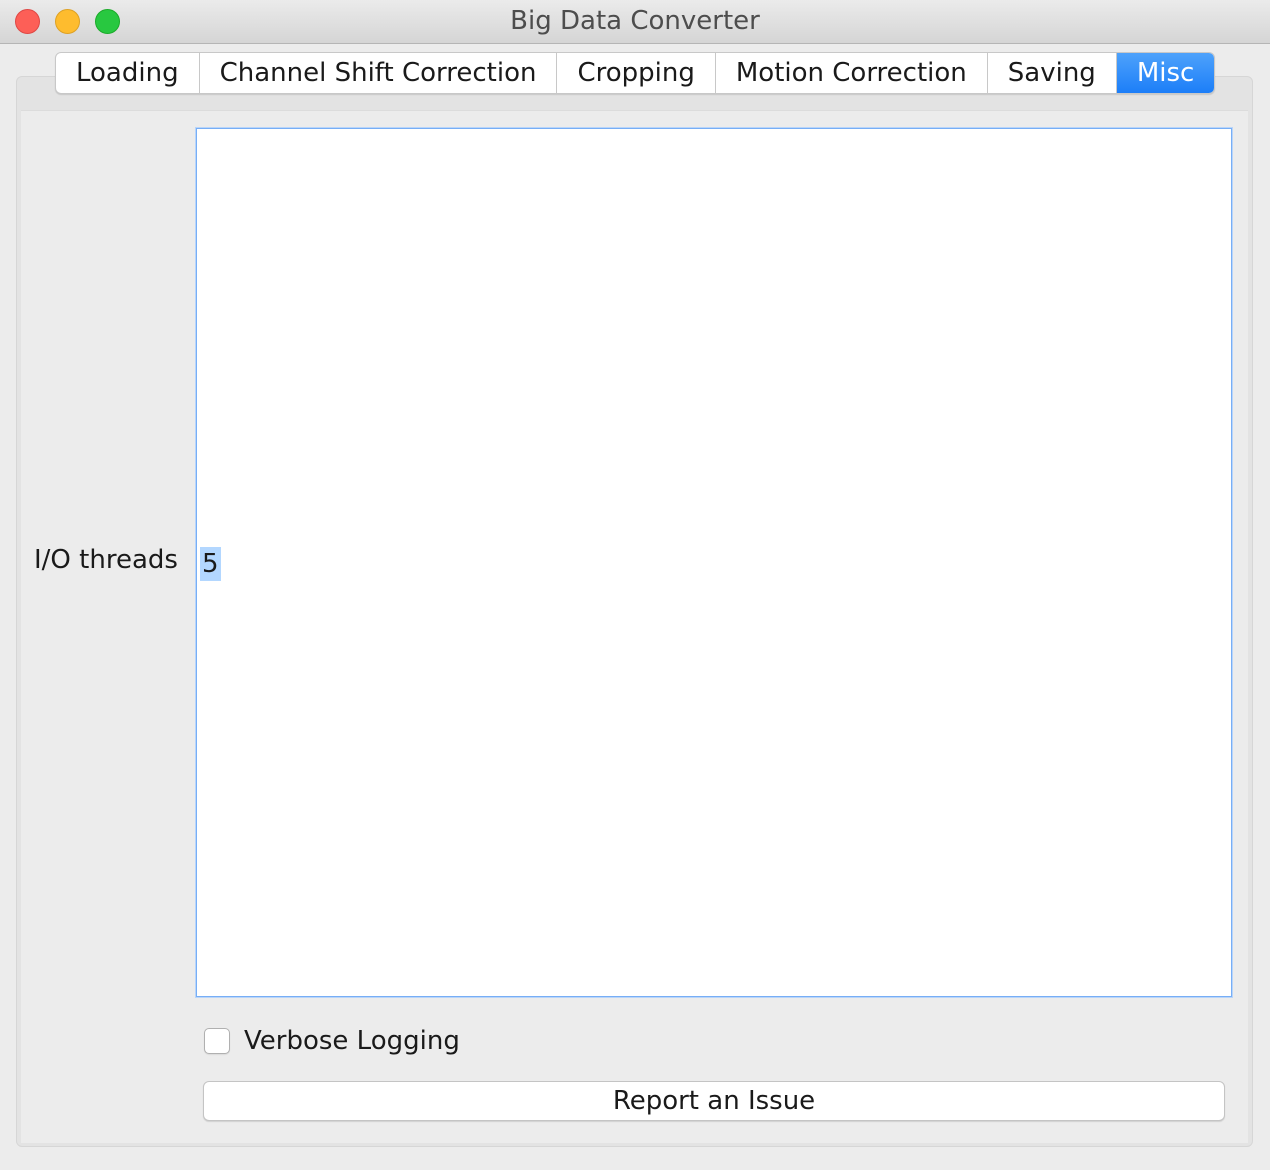  What do you see at coordinates (852, 73) in the screenshot?
I see `tab-motion-correction: Motion Correction` at bounding box center [852, 73].